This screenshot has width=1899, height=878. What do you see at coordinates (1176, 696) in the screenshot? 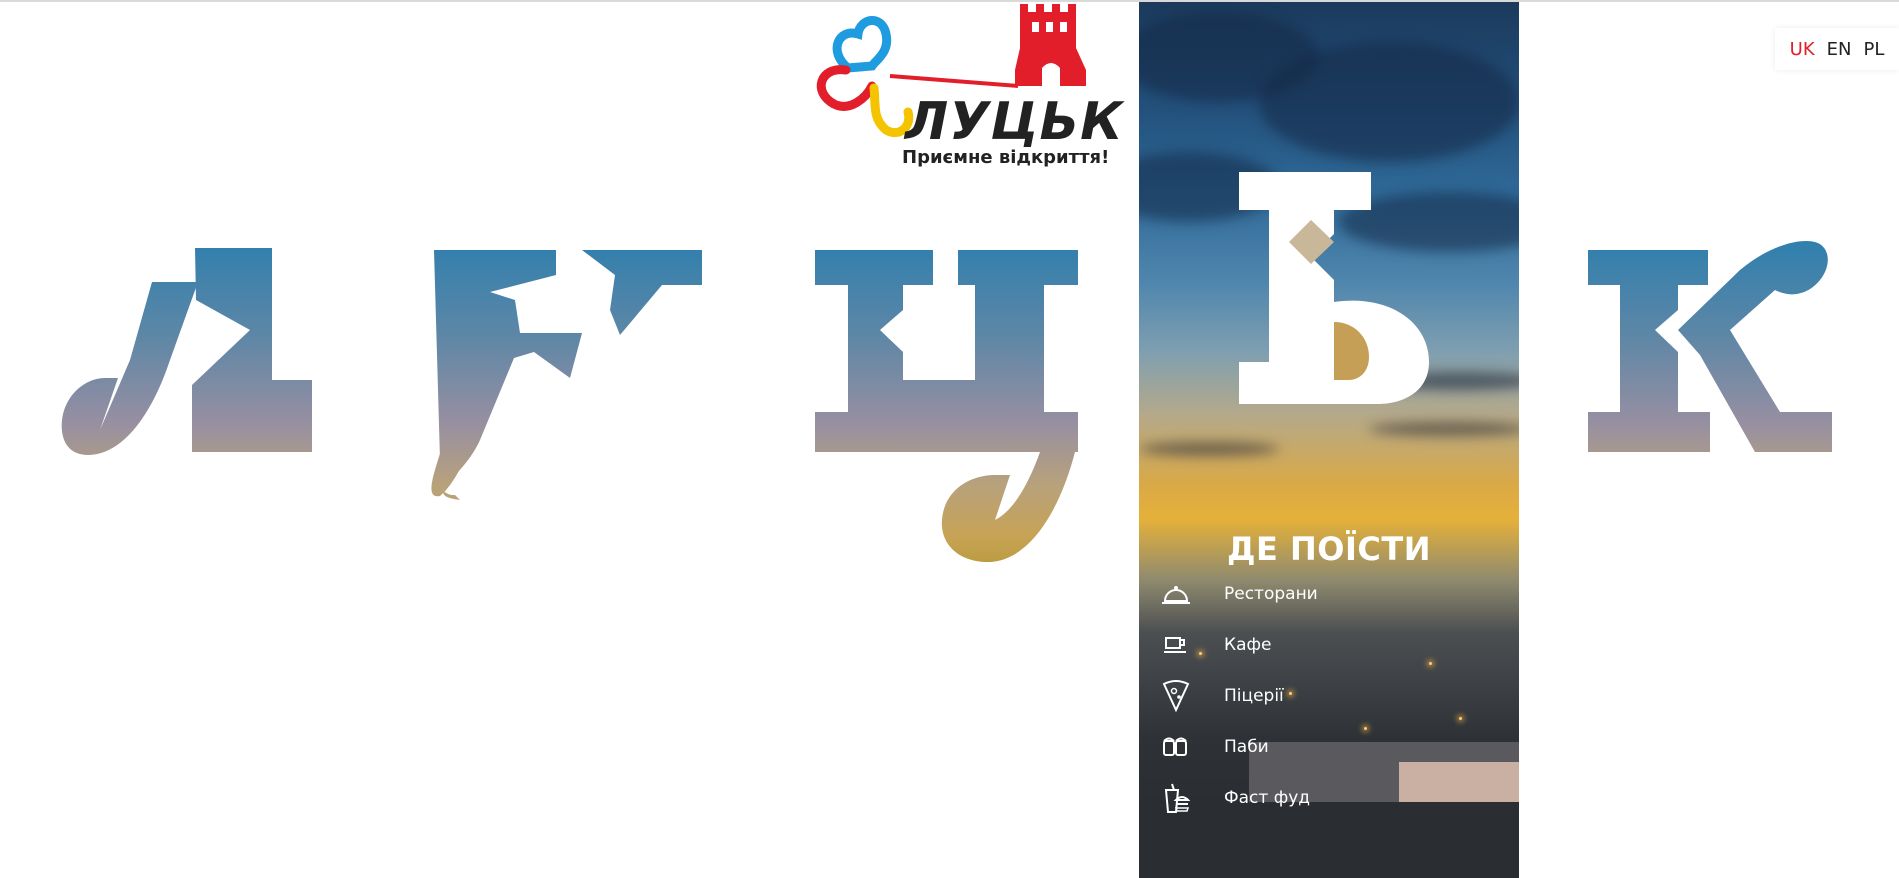
I see `pizza-slice-icon` at bounding box center [1176, 696].